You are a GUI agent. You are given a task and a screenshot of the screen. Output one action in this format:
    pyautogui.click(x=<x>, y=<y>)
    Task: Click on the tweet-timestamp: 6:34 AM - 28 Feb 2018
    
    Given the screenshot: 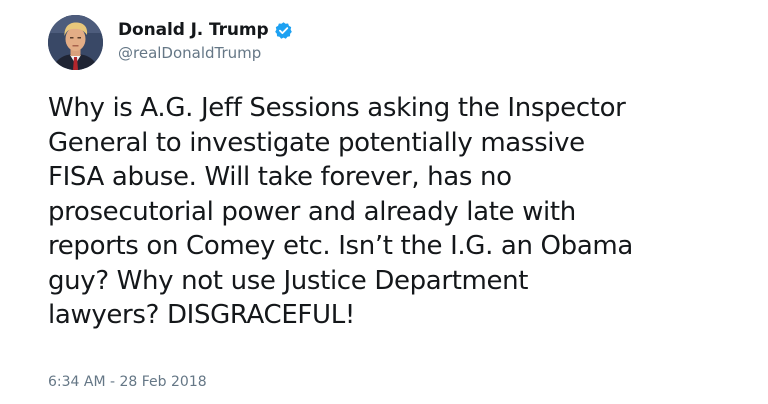 What is the action you would take?
    pyautogui.click(x=127, y=382)
    